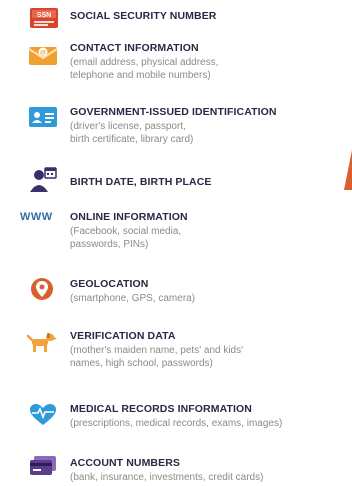 This screenshot has width=352, height=486. Describe the element at coordinates (132, 139) in the screenshot. I see `item-desc-line: birth certificate, library card)` at that location.